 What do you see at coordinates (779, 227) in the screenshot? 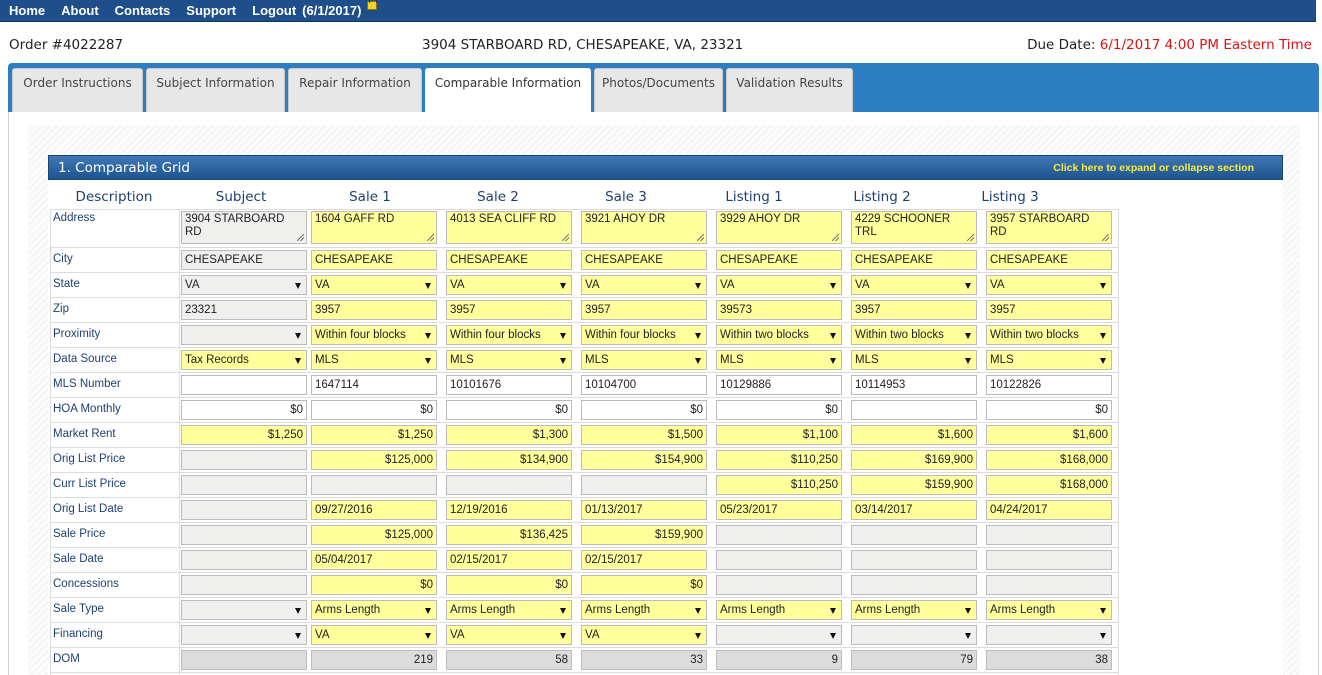
I see `address-field: 3929 AHOY DR` at bounding box center [779, 227].